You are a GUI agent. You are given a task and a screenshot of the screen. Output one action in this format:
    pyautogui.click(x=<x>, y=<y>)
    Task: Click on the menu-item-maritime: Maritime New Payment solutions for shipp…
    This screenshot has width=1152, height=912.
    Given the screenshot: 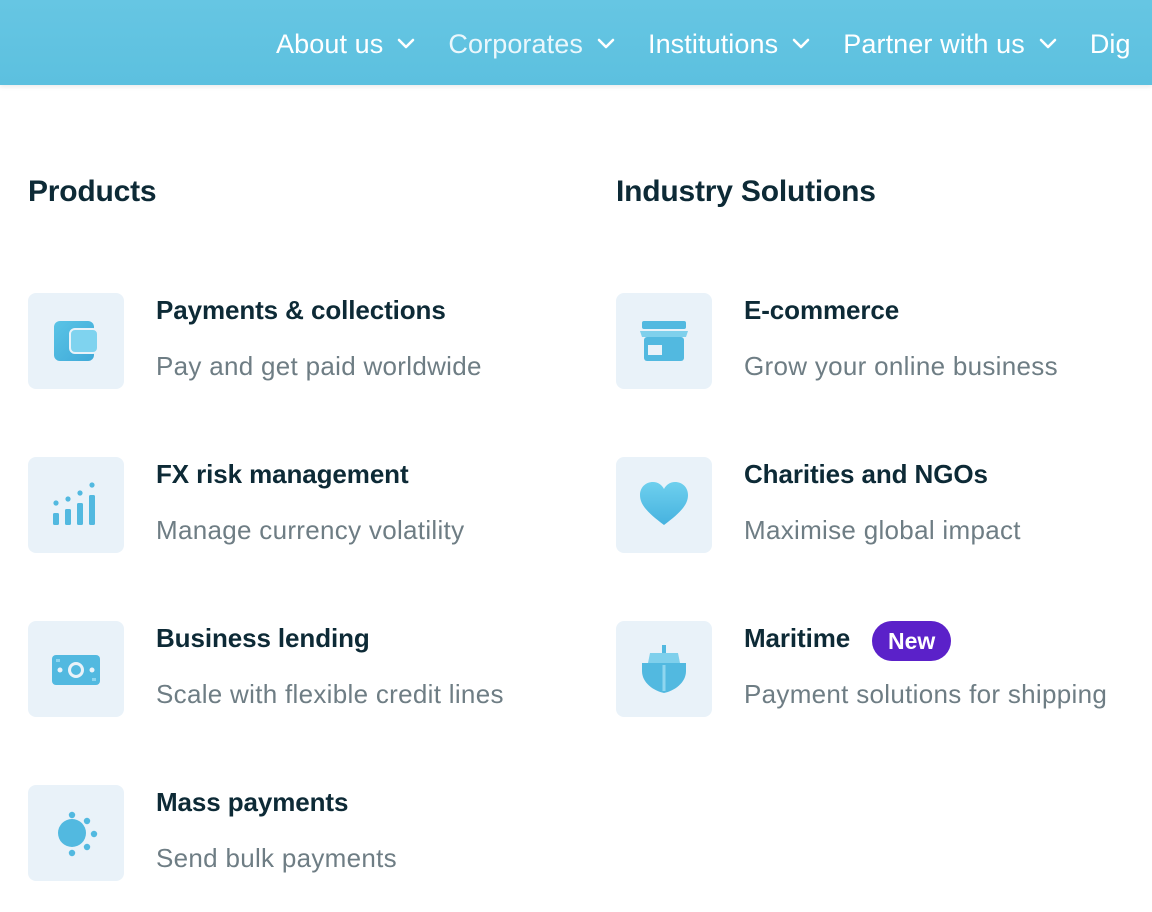 What is the action you would take?
    pyautogui.click(x=884, y=669)
    